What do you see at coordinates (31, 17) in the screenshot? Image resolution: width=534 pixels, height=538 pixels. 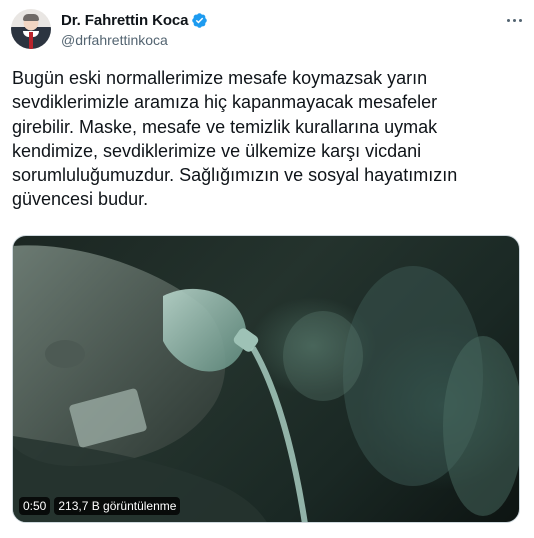 I see `avatar-hair` at bounding box center [31, 17].